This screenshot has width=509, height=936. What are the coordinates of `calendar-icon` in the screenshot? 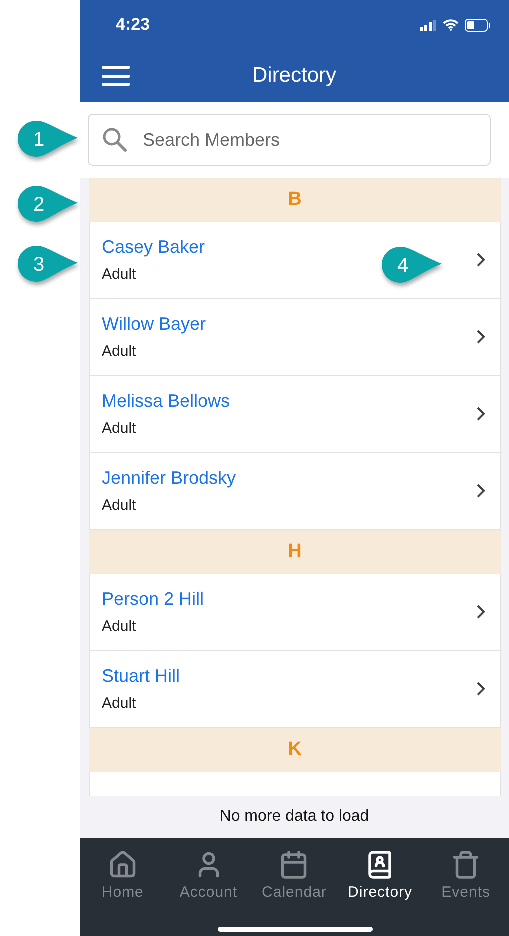 It's located at (294, 865).